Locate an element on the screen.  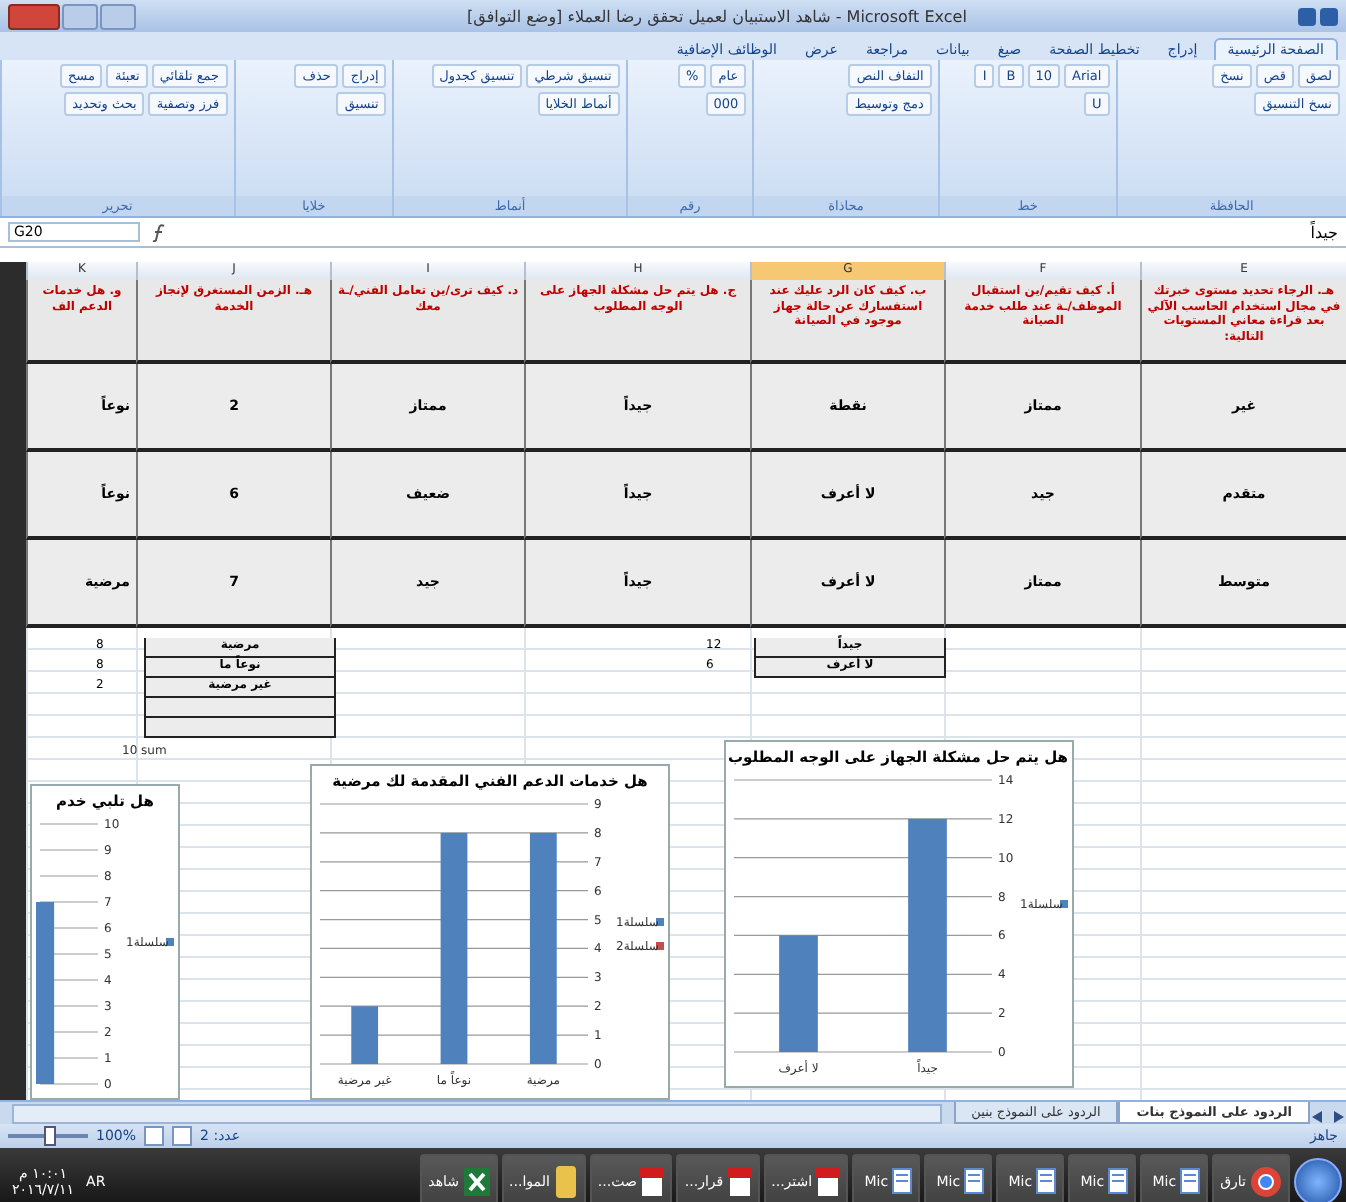
formula-field: جيداً is located at coordinates (758, 232).